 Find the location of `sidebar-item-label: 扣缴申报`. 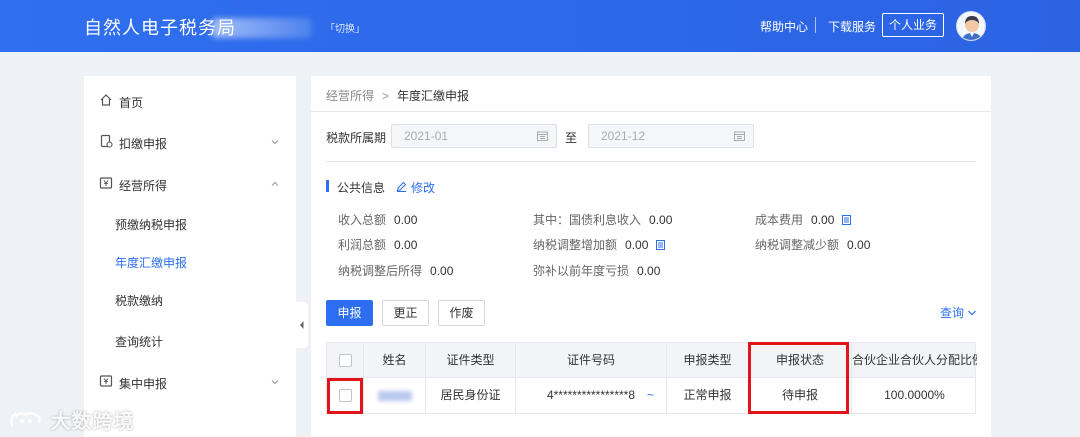

sidebar-item-label: 扣缴申报 is located at coordinates (143, 144).